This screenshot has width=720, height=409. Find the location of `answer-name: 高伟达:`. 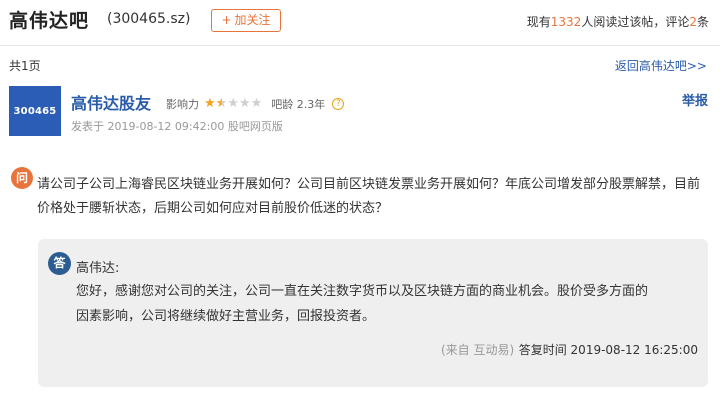

answer-name: 高伟达: is located at coordinates (98, 268).